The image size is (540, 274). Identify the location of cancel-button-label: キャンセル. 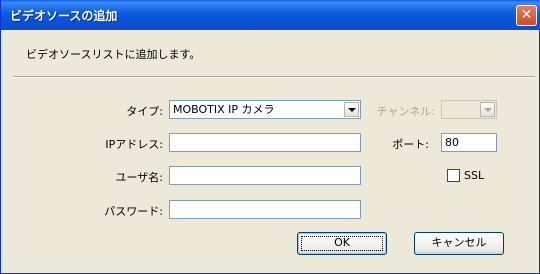
(459, 242).